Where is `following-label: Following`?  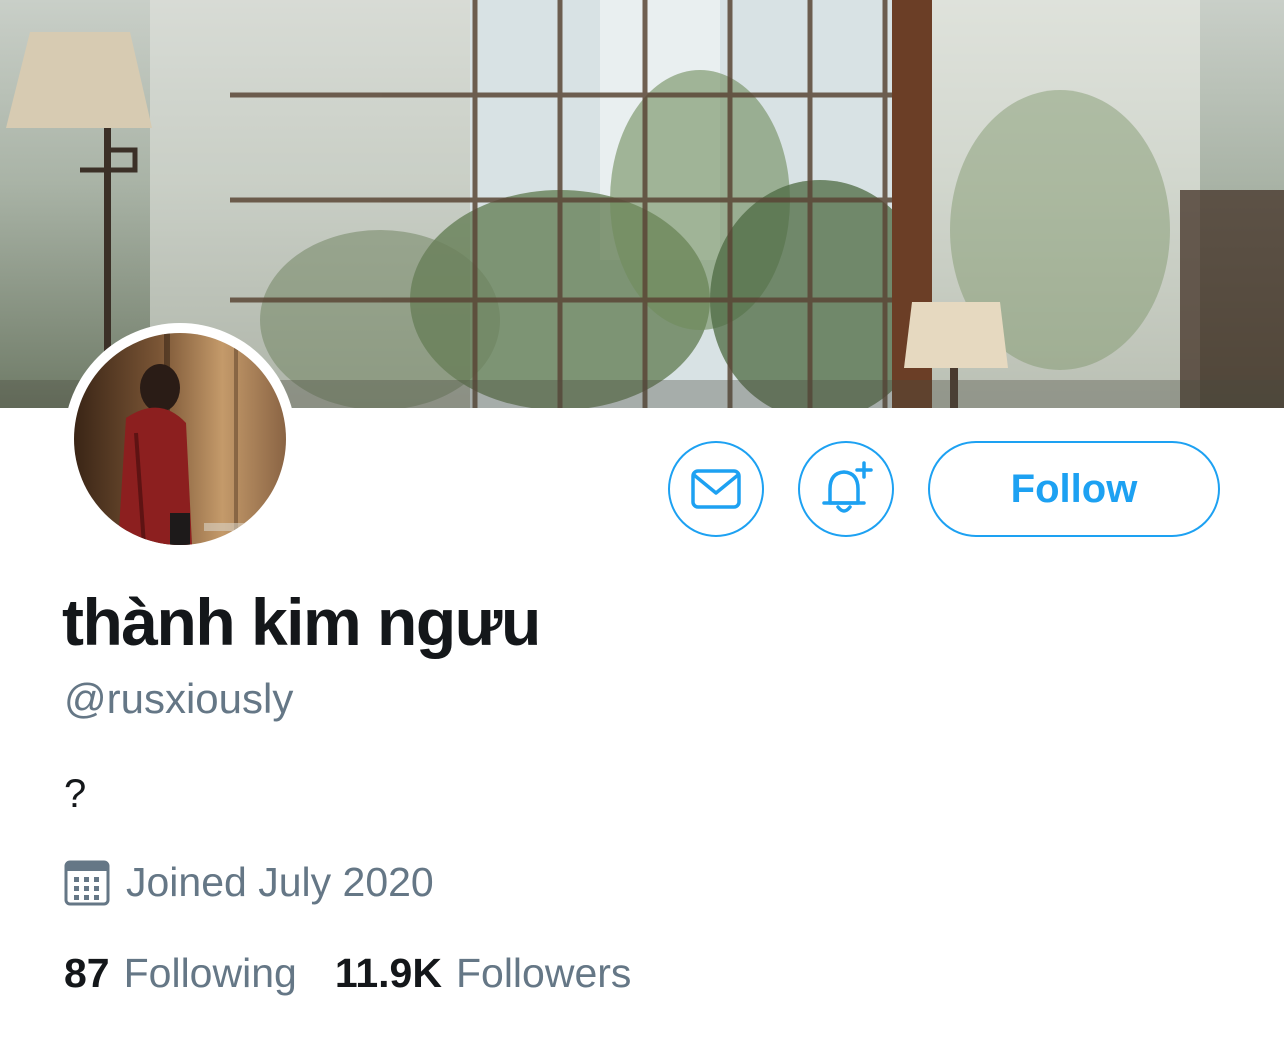 following-label: Following is located at coordinates (210, 973).